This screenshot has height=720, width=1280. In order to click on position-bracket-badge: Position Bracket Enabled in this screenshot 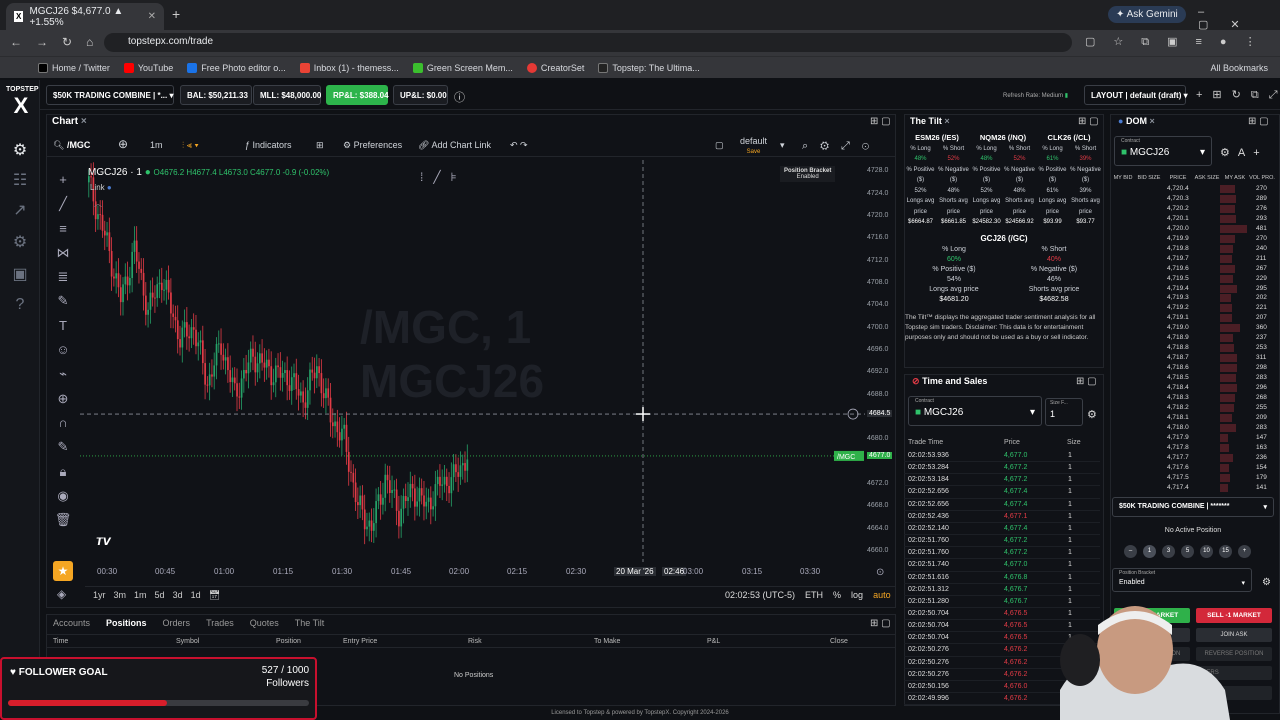, I will do `click(808, 174)`.